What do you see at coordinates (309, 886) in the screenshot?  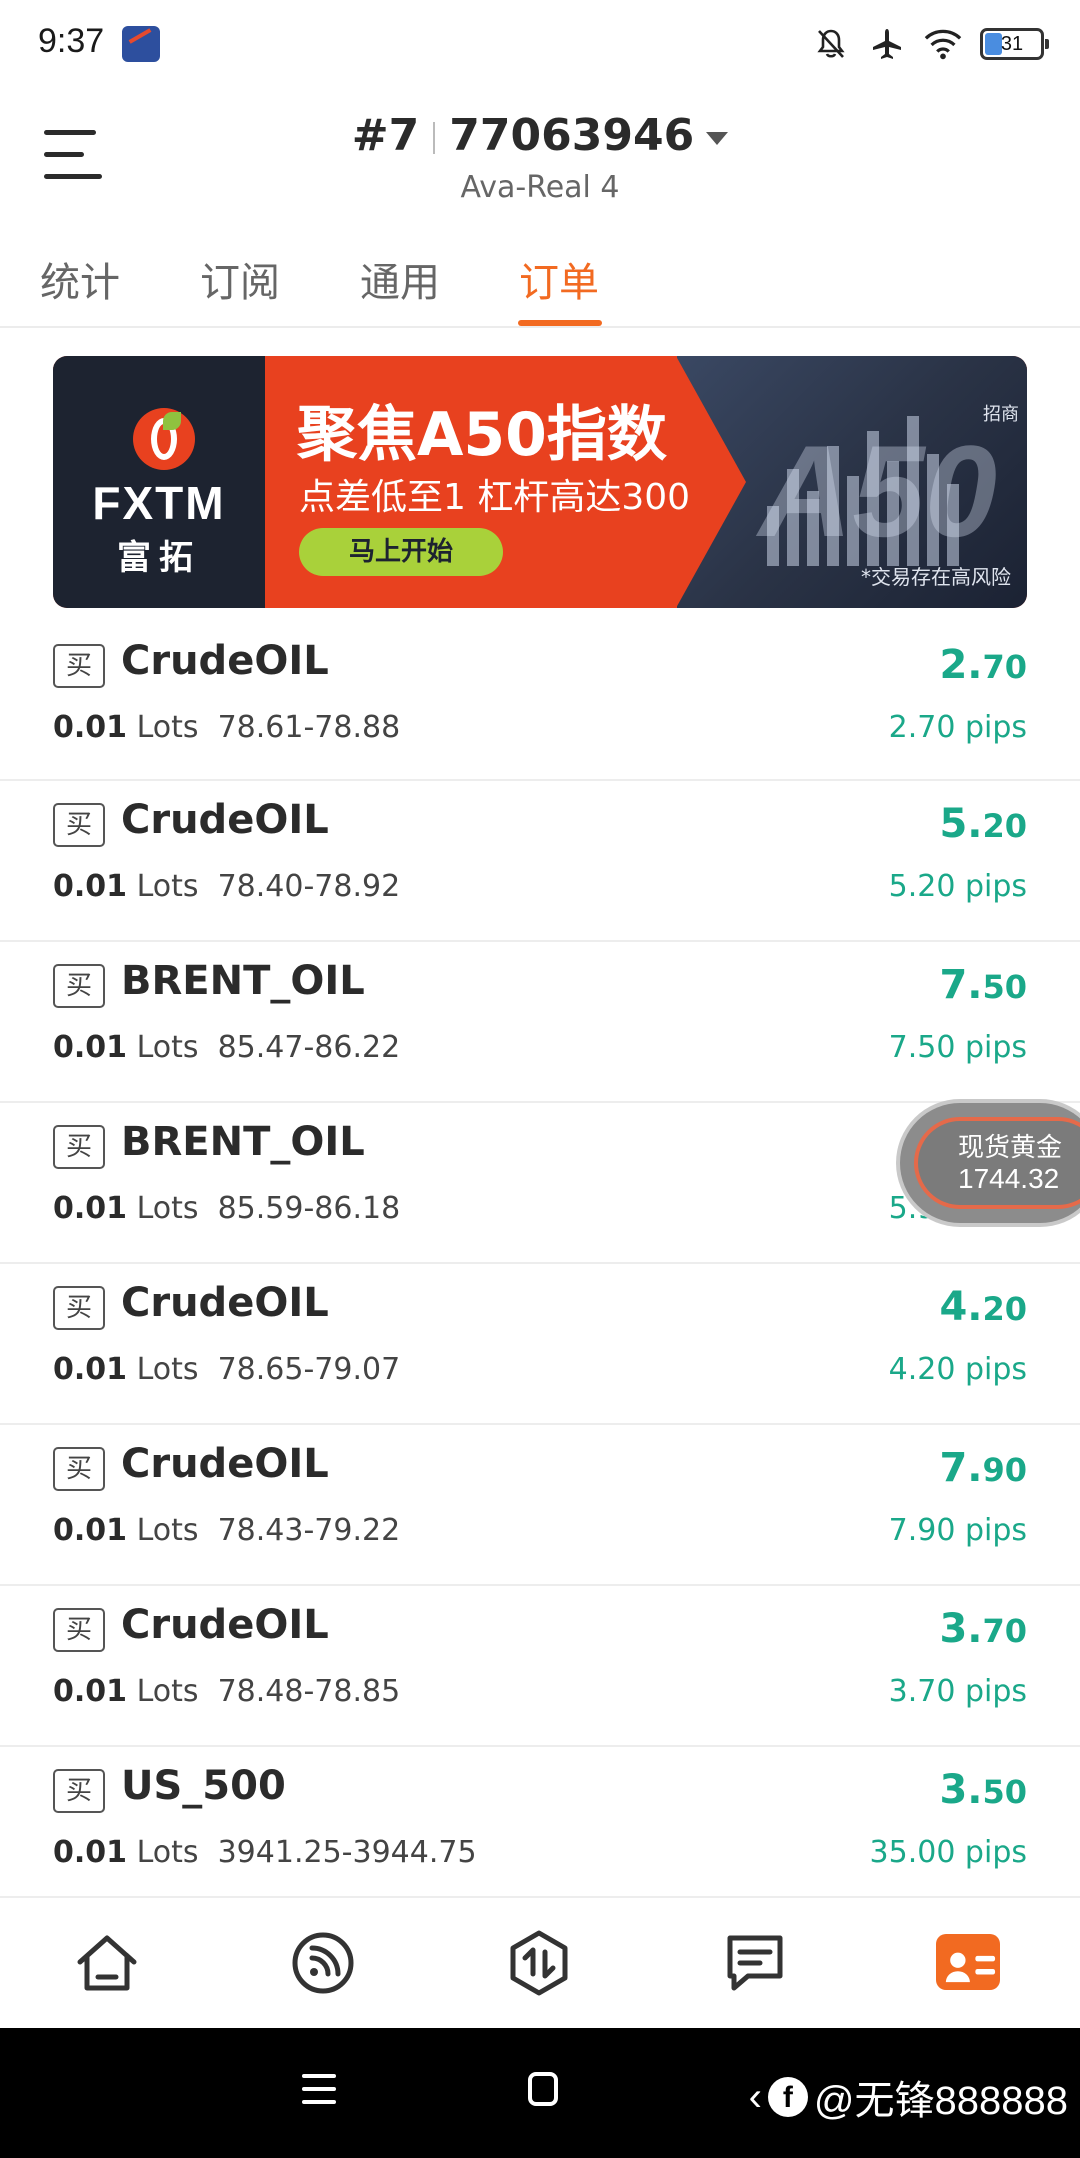 I see `price-range: 78.40-78.92` at bounding box center [309, 886].